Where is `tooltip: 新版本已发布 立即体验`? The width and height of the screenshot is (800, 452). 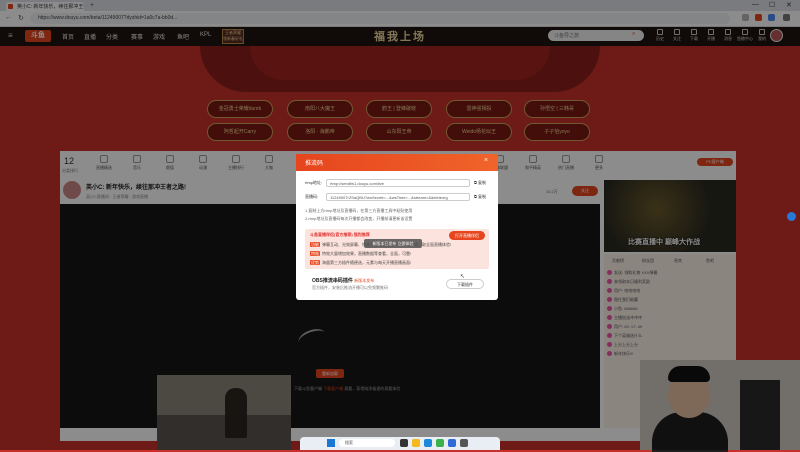
tooltip: 新版本已发布 立即体验 is located at coordinates (393, 243).